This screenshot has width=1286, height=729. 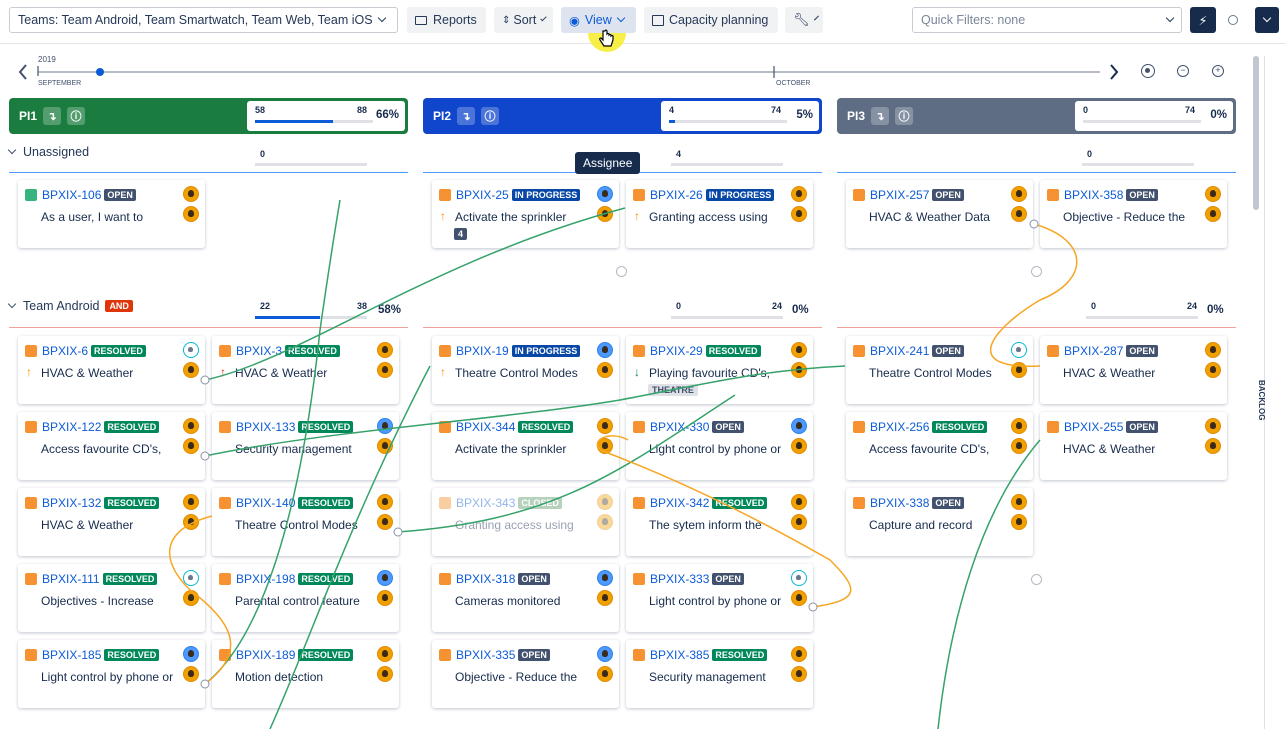 What do you see at coordinates (494, 655) in the screenshot?
I see `issue-key-link: BPXIX-335 OPEN` at bounding box center [494, 655].